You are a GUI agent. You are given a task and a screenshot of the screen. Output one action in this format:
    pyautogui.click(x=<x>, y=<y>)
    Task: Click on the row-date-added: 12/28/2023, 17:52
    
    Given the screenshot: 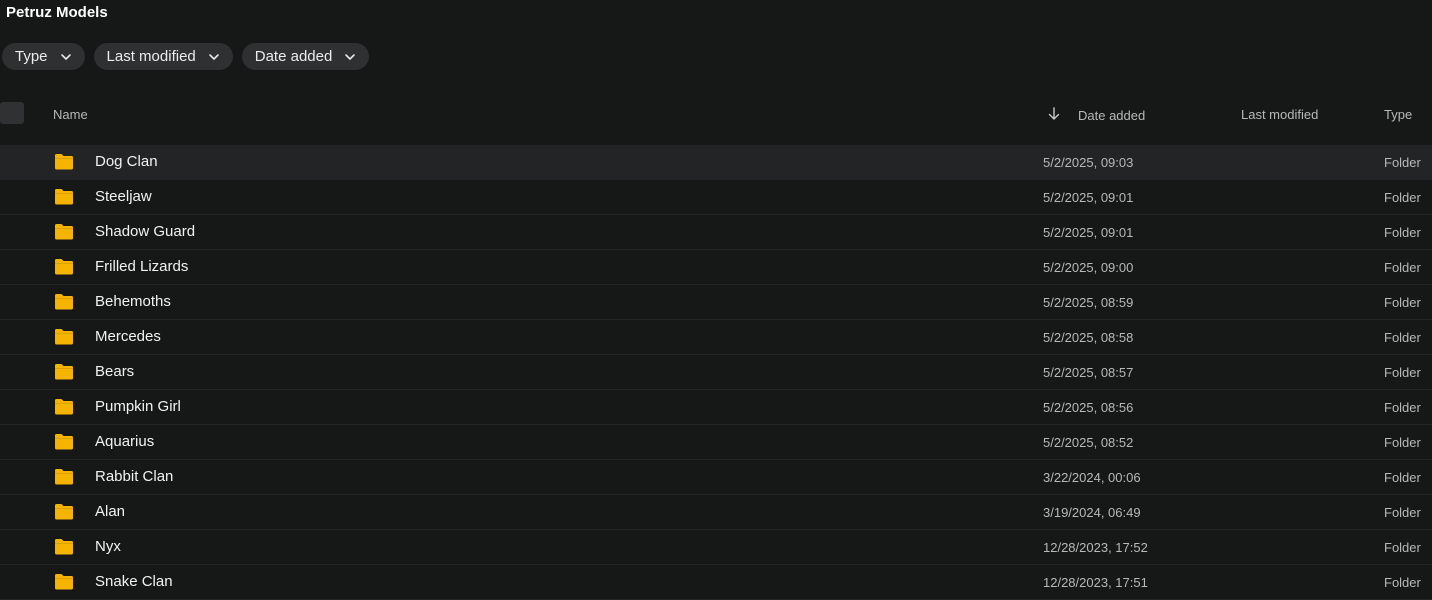 What is the action you would take?
    pyautogui.click(x=1095, y=547)
    